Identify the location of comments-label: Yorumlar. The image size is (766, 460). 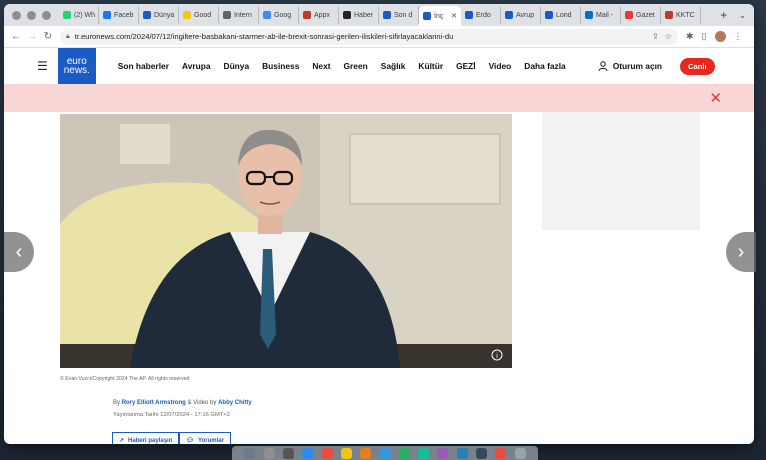
(211, 440).